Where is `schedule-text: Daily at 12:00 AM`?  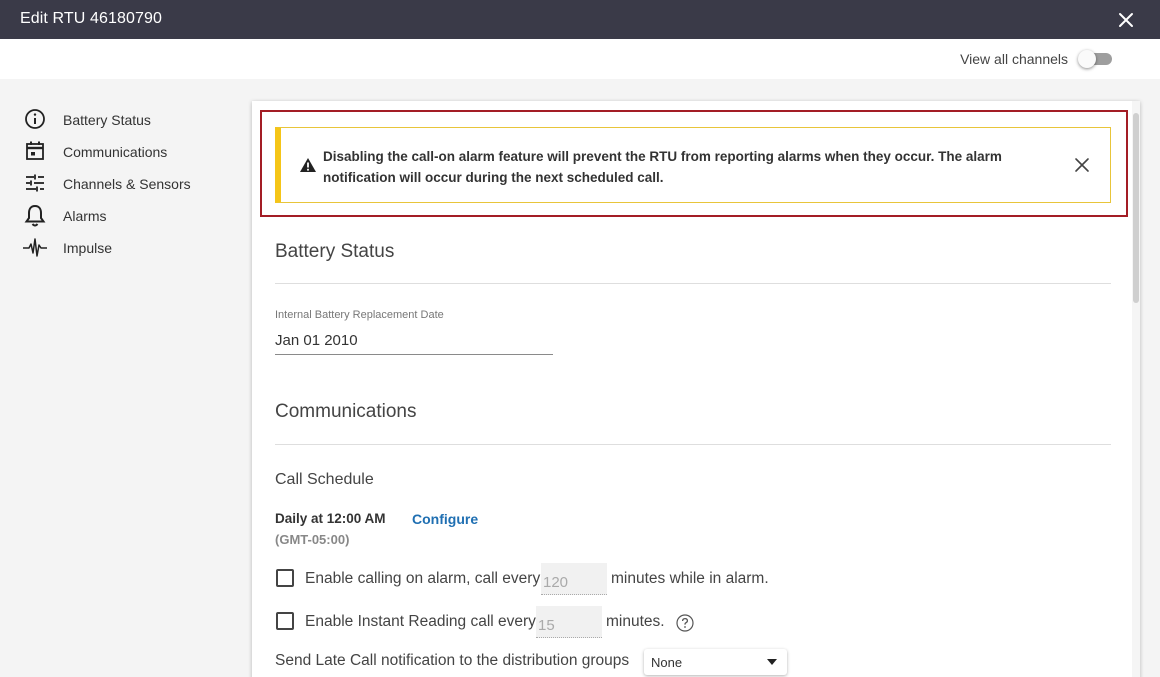
schedule-text: Daily at 12:00 AM is located at coordinates (330, 518).